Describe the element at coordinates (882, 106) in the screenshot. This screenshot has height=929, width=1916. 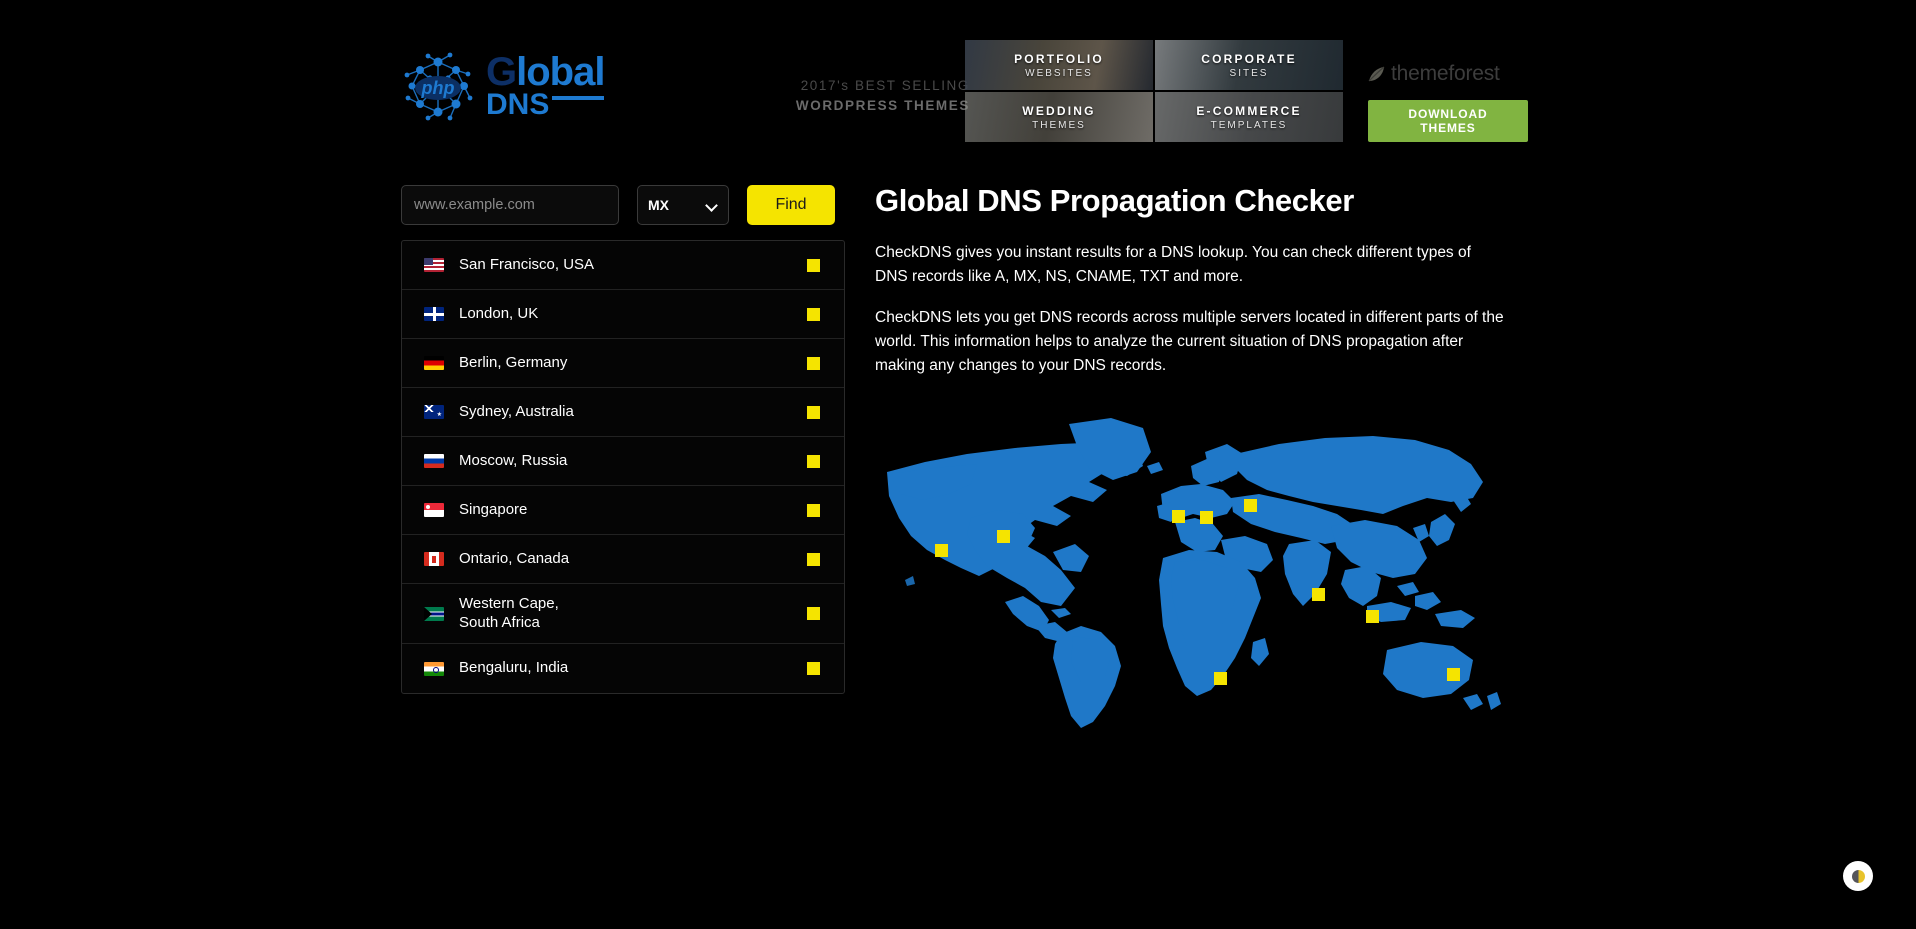
I see `promo-tagline-line2: WORDPRESS THEMES` at that location.